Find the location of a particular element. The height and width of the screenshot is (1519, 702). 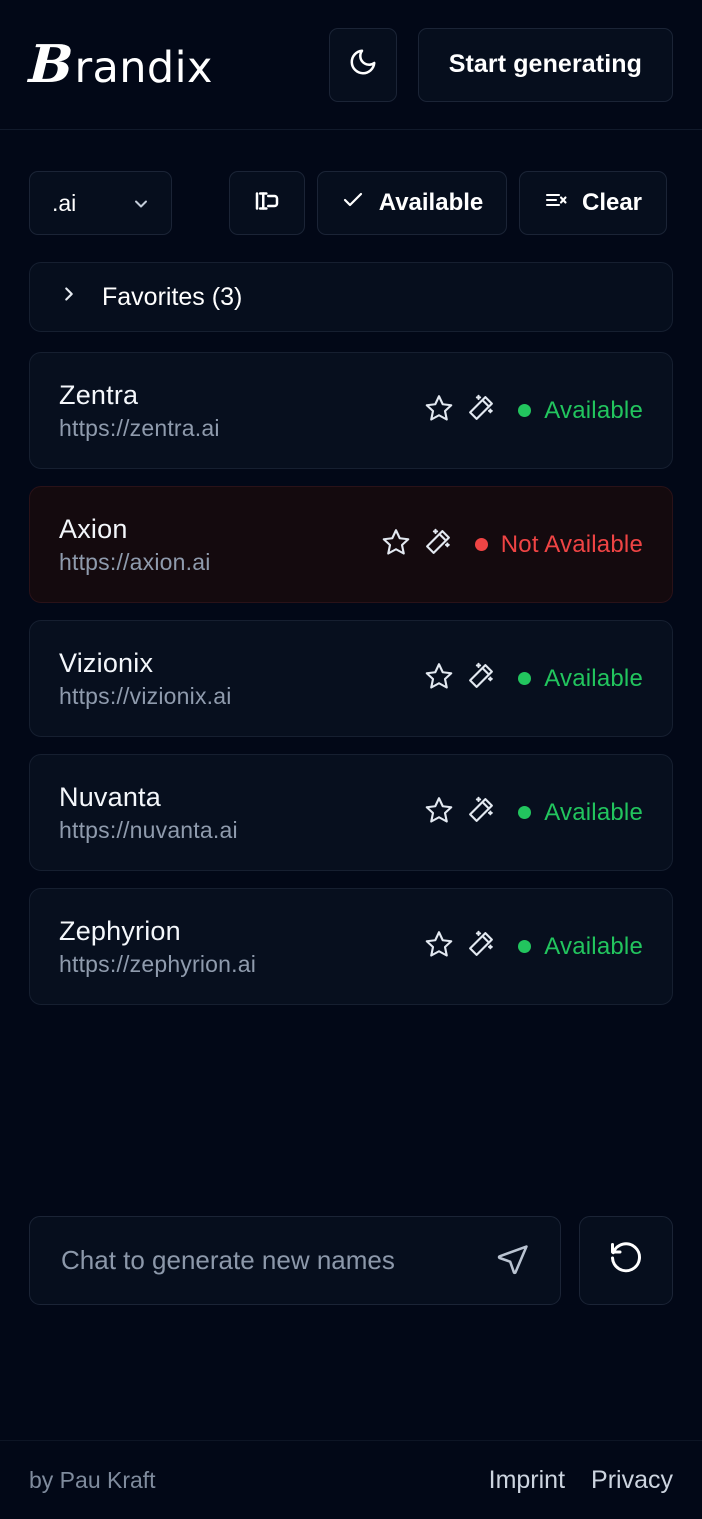

name-result-url: https://vizionix.ai is located at coordinates (145, 695).